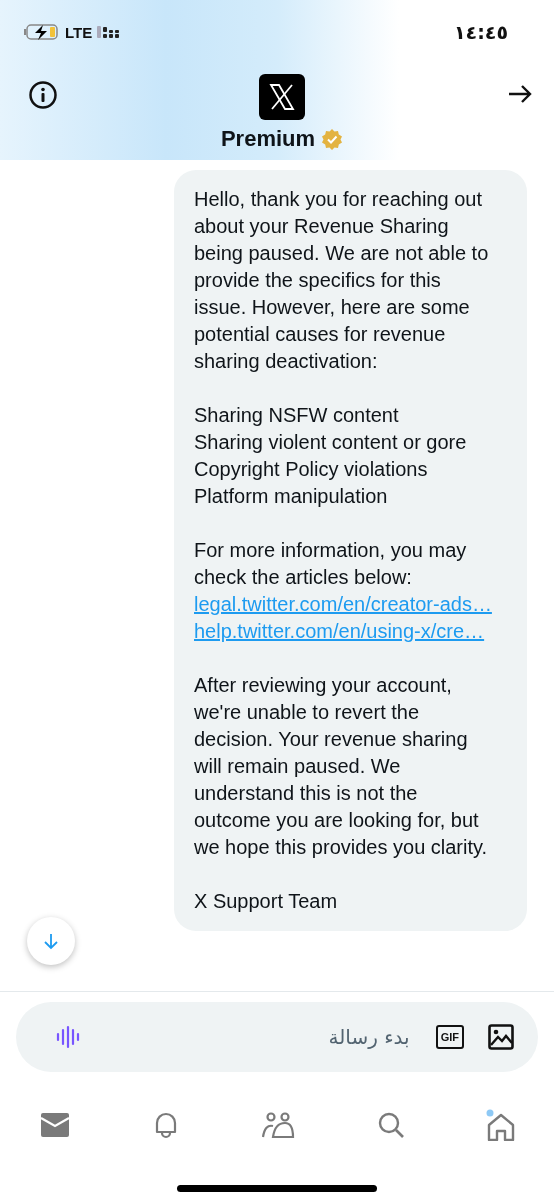 The image size is (554, 1200). I want to click on message-text: After reviewing your account, we're unable to revert the decision. Your revenue sharing will remain paused. We understand this is not the outcome you are looking for, but we hope this provides you clarity., so click(341, 766).